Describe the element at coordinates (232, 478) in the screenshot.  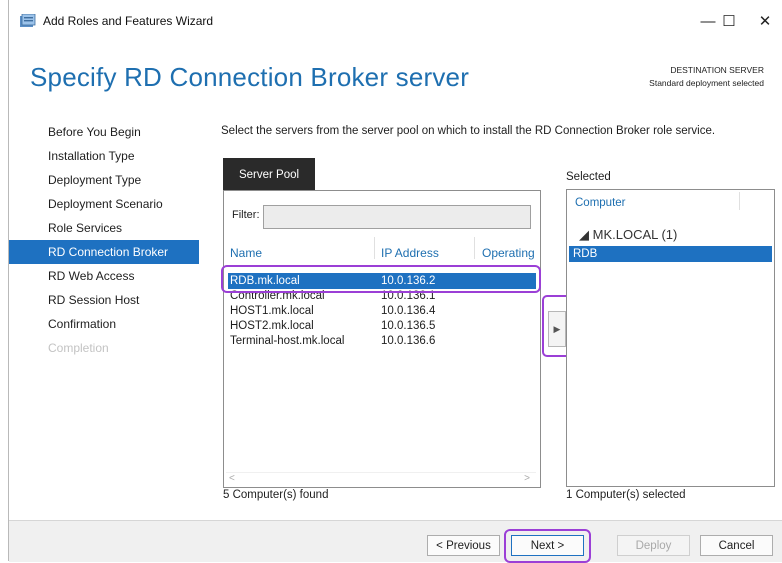
I see `scroll-left-icon: <` at that location.